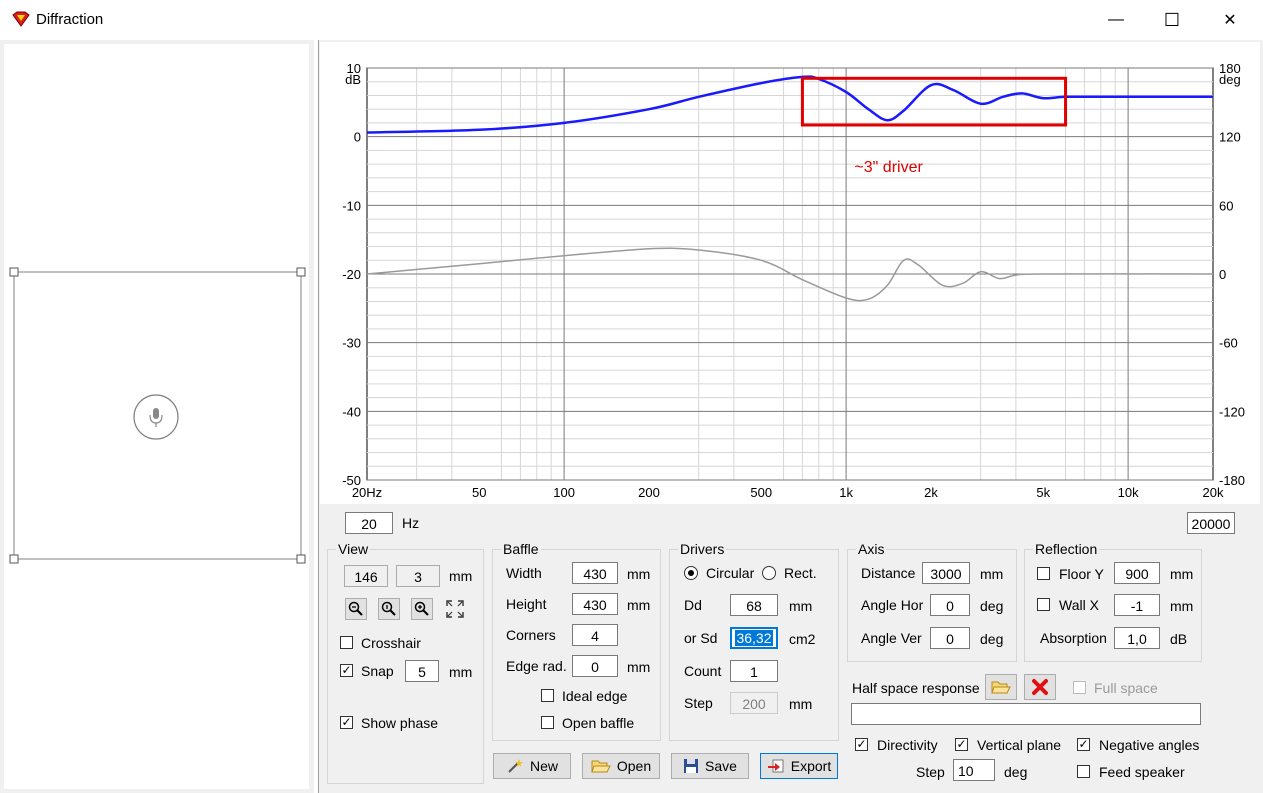 This screenshot has width=1263, height=793. Describe the element at coordinates (418, 576) in the screenshot. I see `view-y-field: 3` at that location.